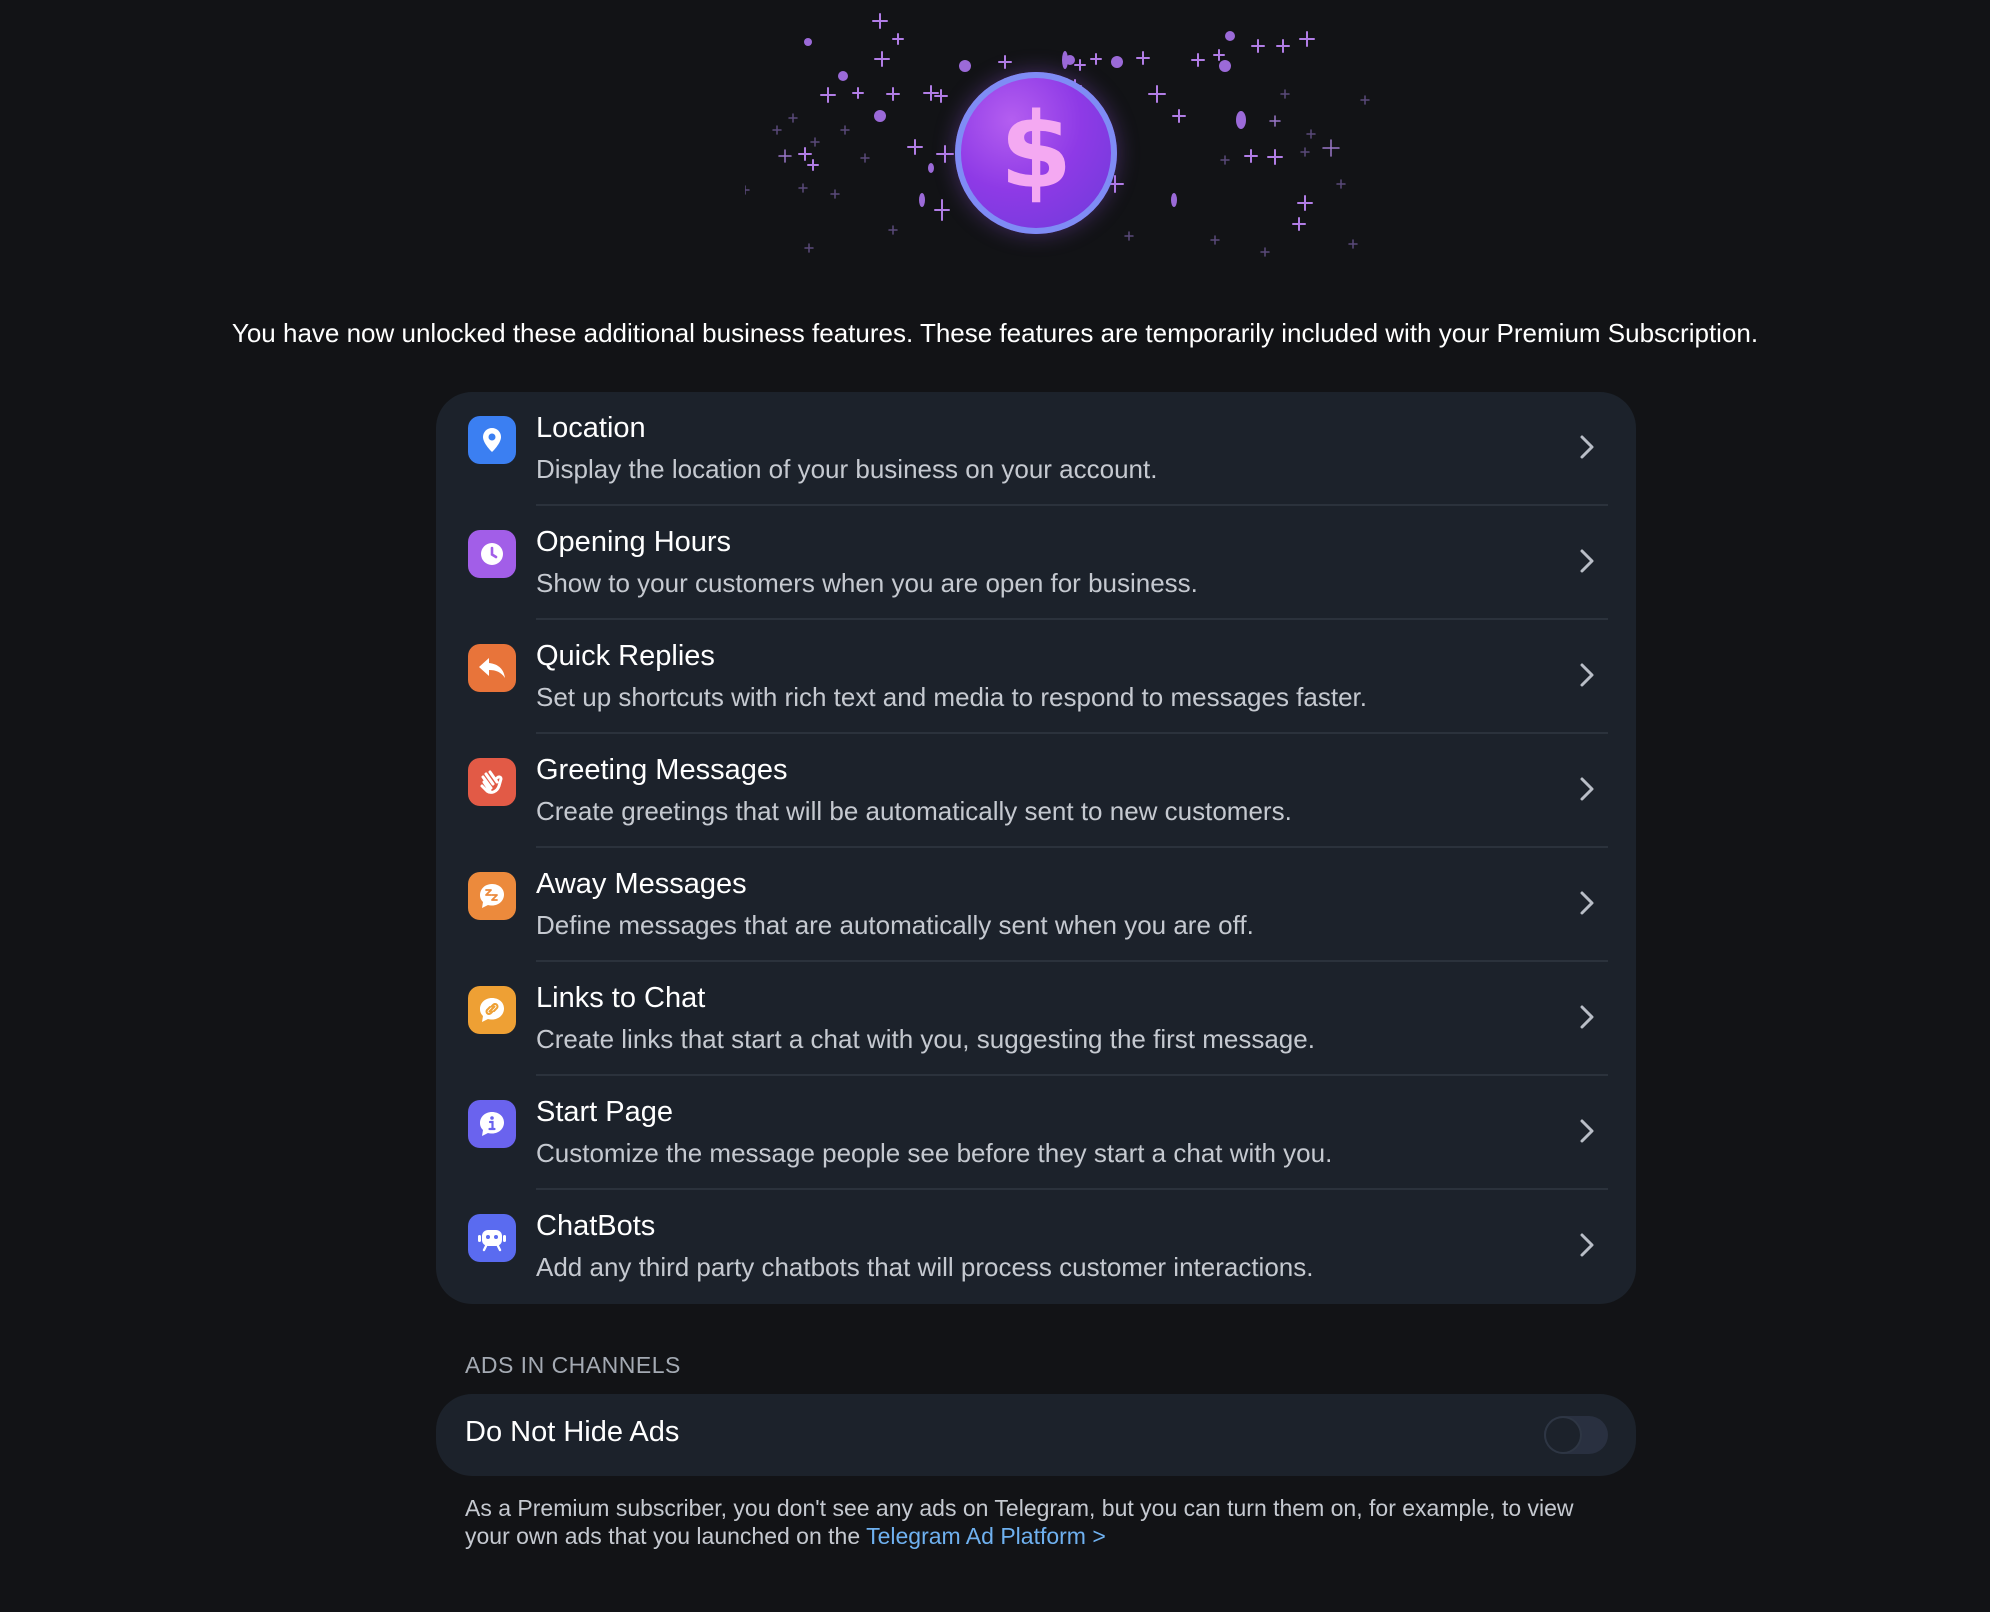 This screenshot has width=1990, height=1612. I want to click on do-not-hide-ads-label: Do Not Hide Ads, so click(572, 1432).